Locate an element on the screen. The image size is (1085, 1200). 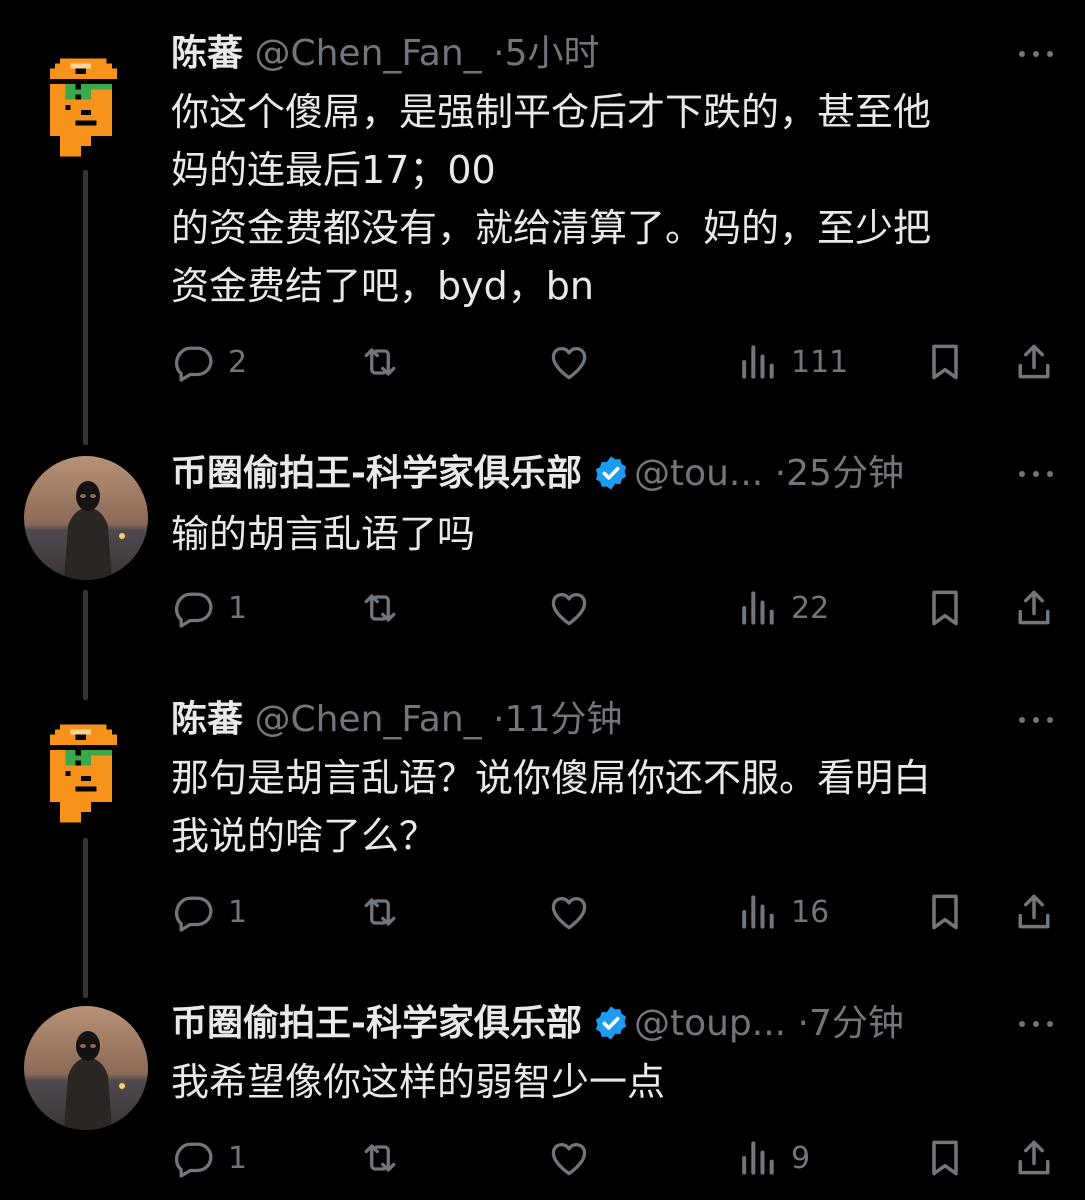
action-bar: 2 111 is located at coordinates (542, 362).